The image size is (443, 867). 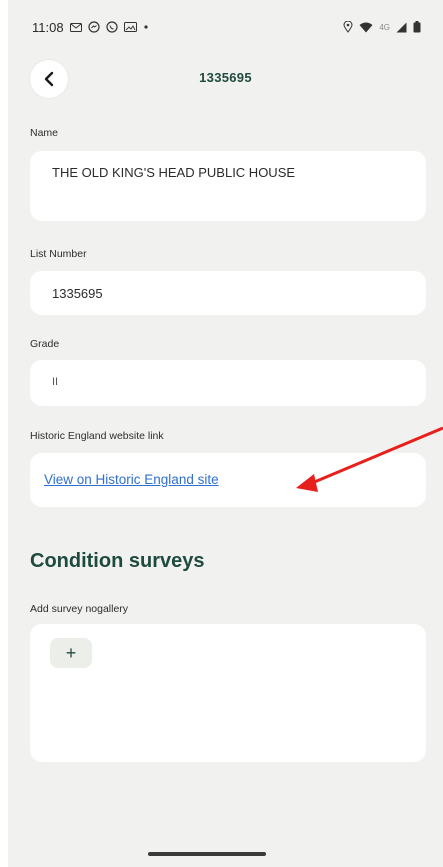 What do you see at coordinates (77, 293) in the screenshot?
I see `list-number-value: 1335695` at bounding box center [77, 293].